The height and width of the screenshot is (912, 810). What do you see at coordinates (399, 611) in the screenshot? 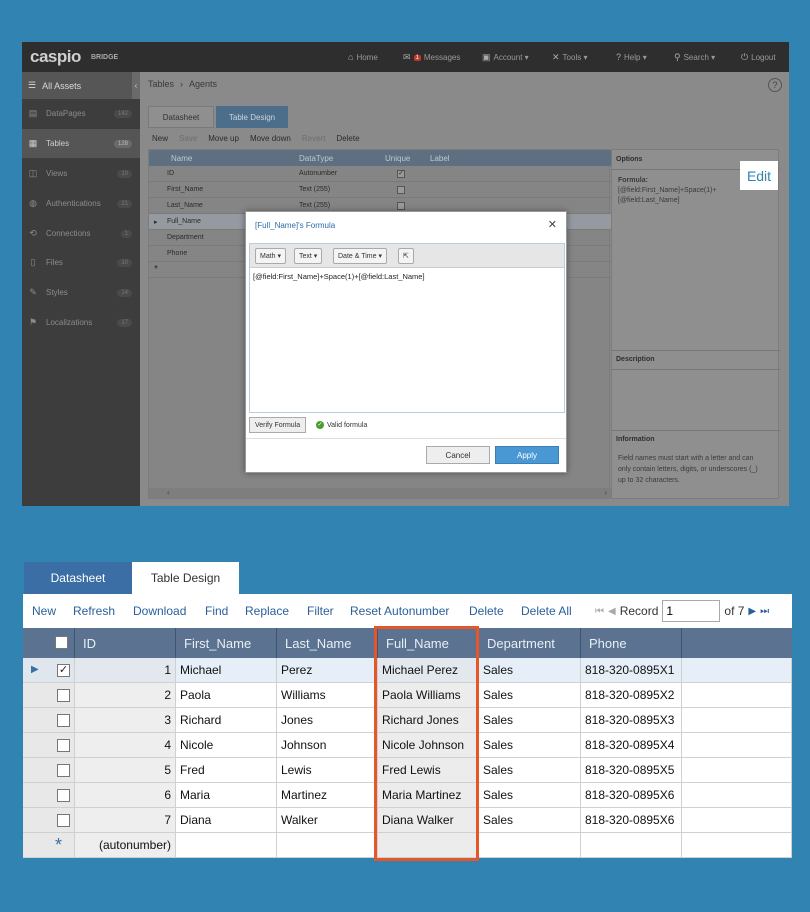
I see `reset-autonumber-button: Reset Autonumber` at bounding box center [399, 611].